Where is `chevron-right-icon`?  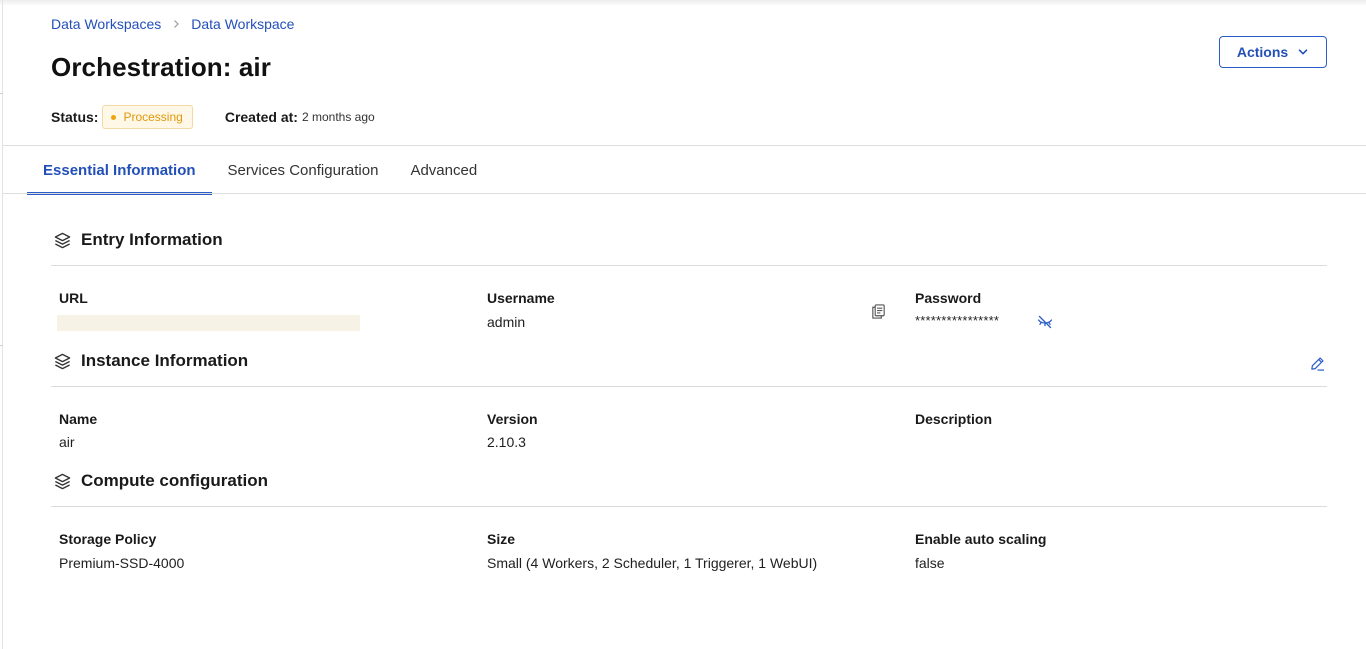 chevron-right-icon is located at coordinates (176, 24).